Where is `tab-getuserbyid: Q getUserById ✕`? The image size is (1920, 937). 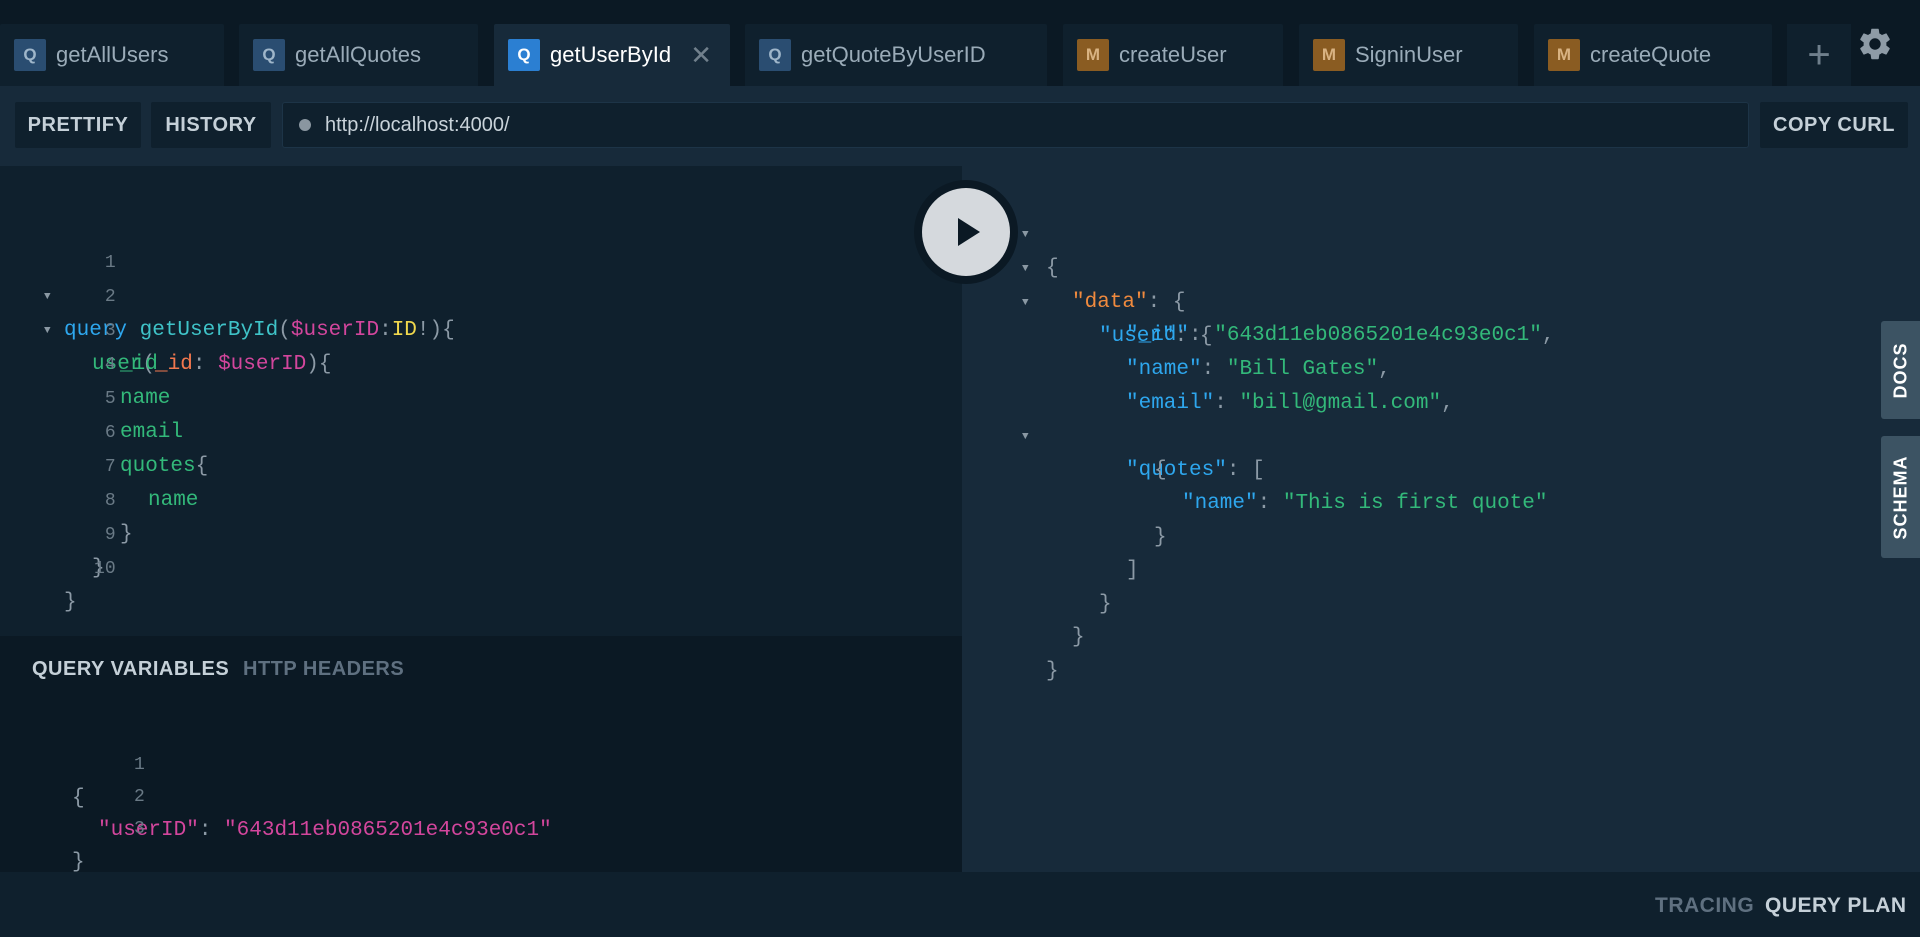 tab-getuserbyid: Q getUserById ✕ is located at coordinates (612, 55).